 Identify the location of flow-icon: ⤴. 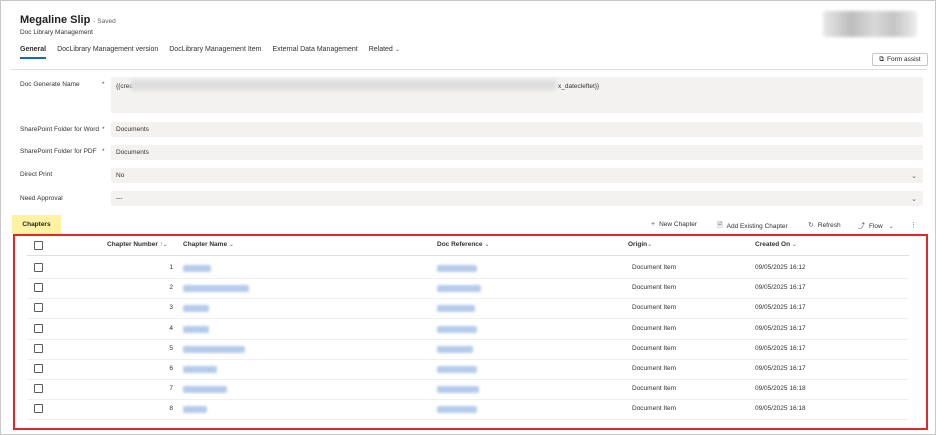
(861, 226).